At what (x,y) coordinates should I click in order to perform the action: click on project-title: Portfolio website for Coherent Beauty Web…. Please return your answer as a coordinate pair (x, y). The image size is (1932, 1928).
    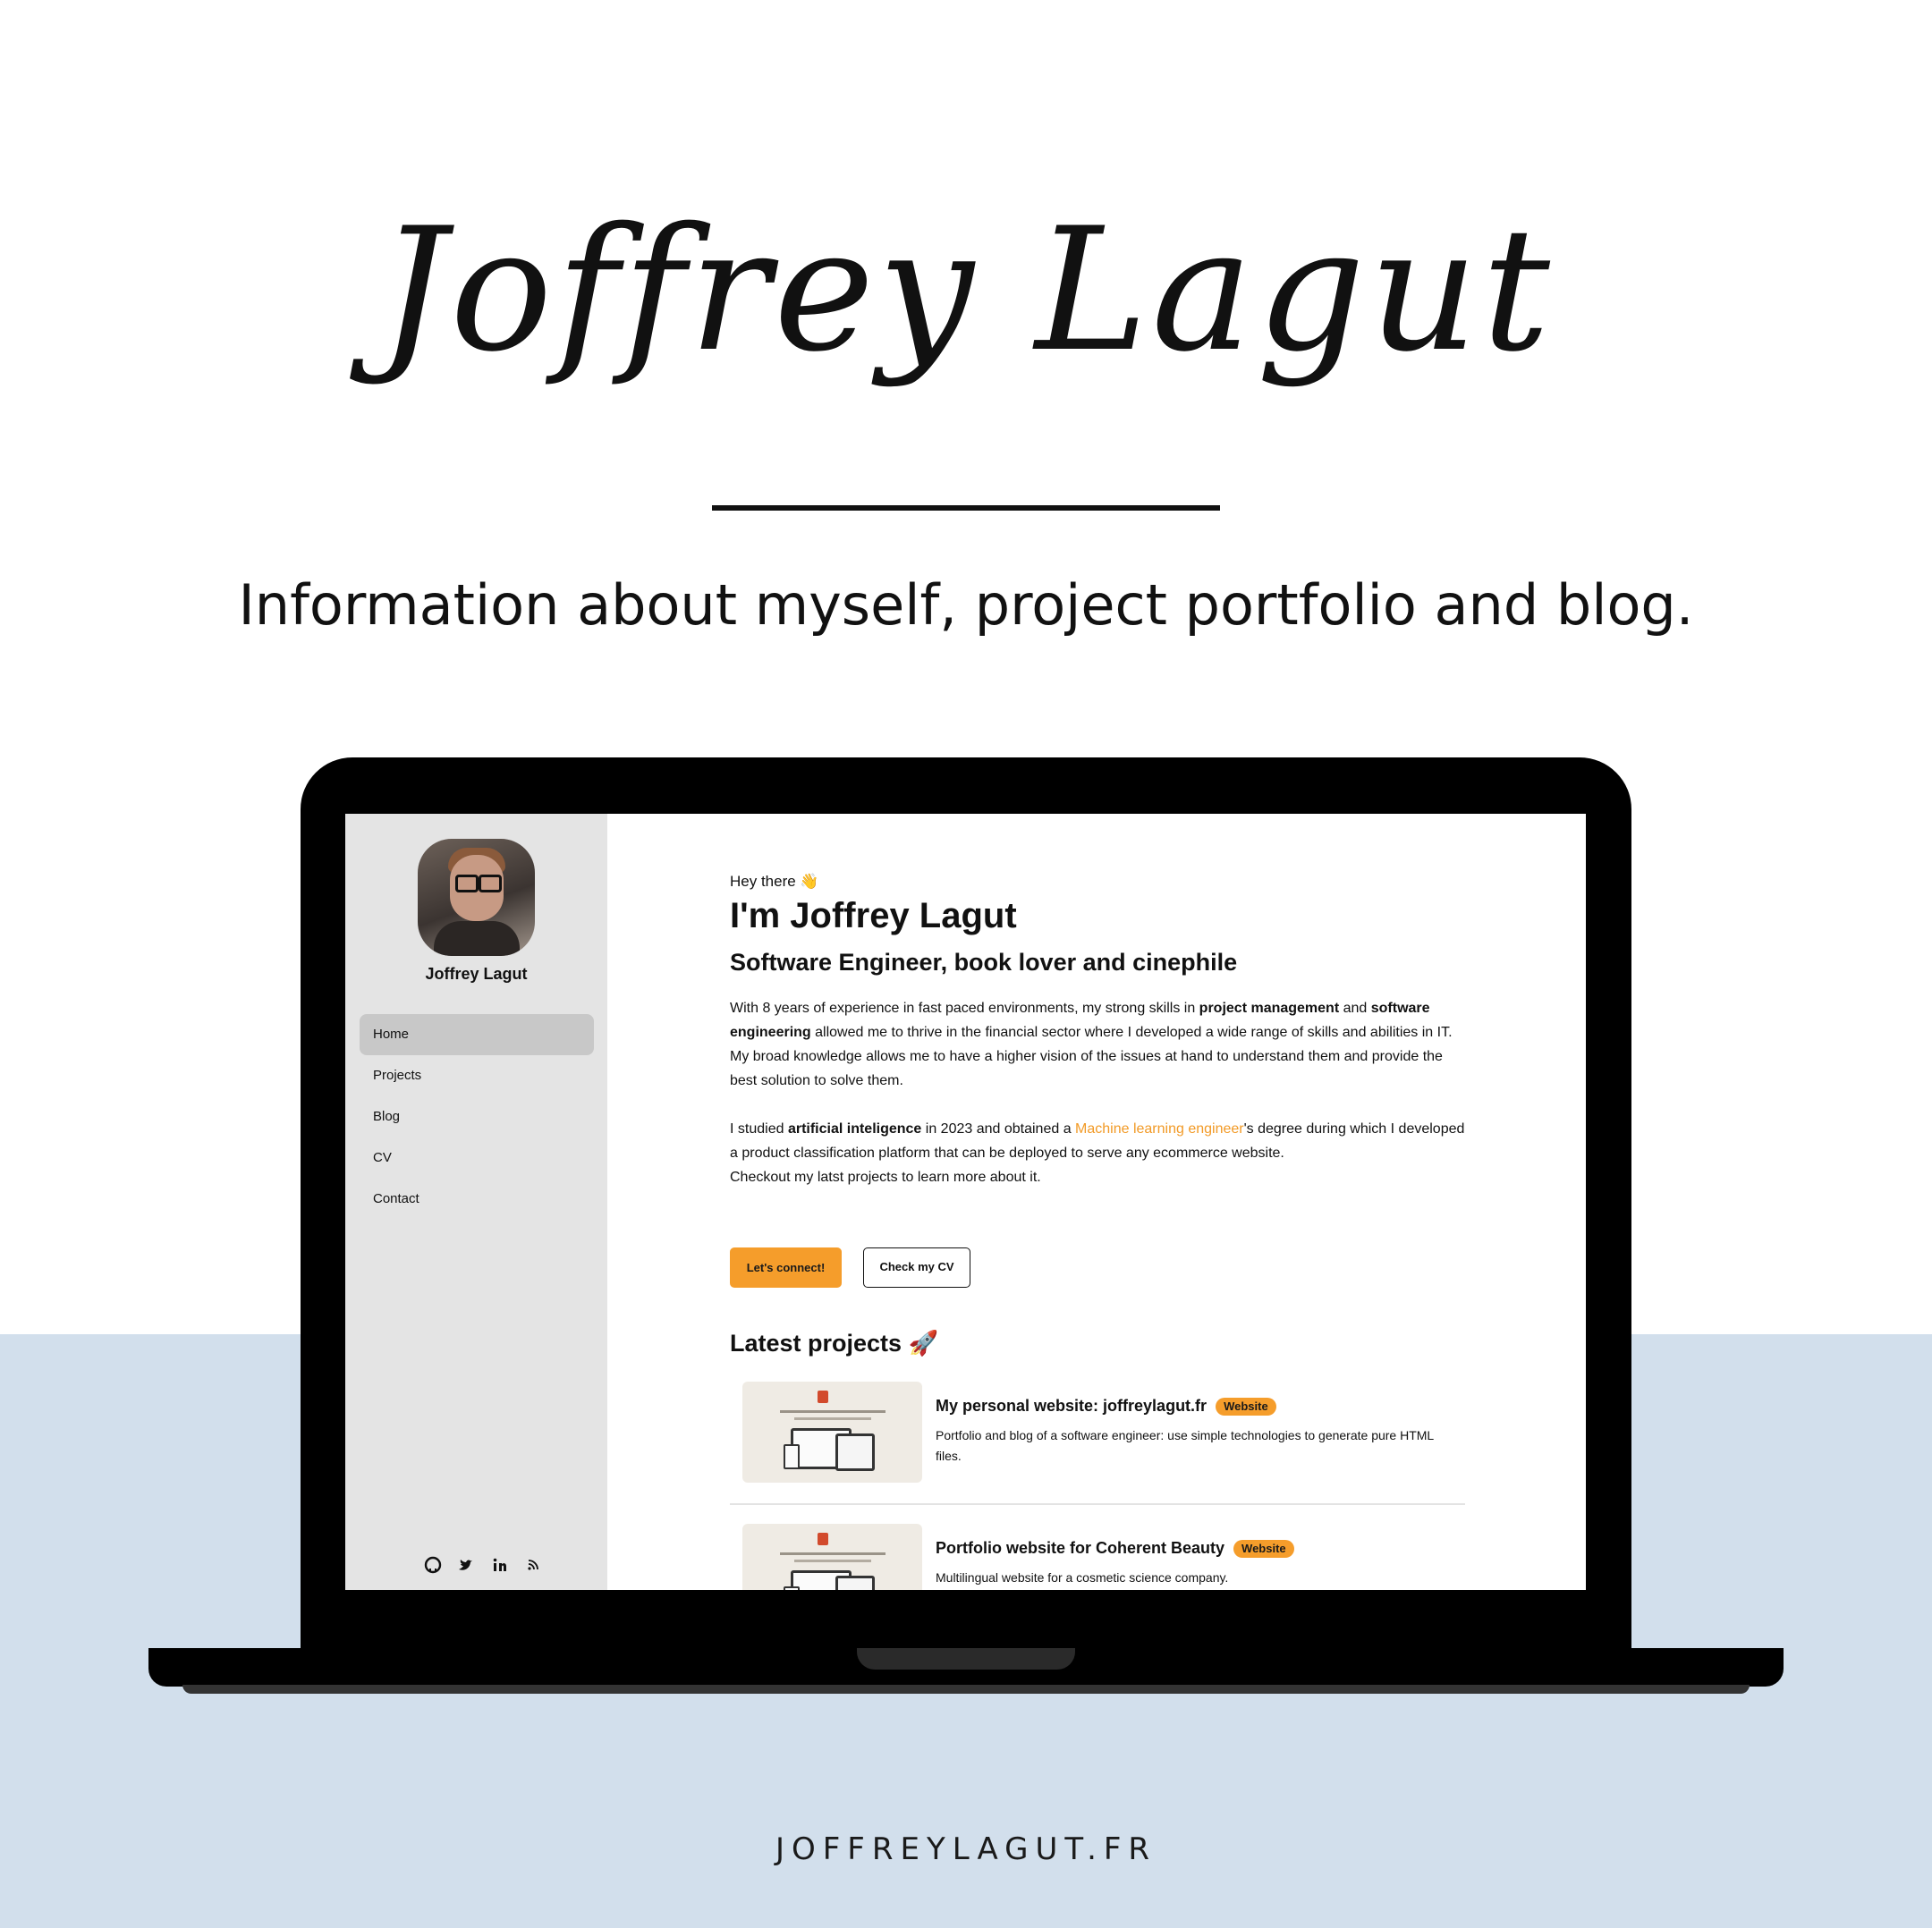
    Looking at the image, I should click on (1115, 1549).